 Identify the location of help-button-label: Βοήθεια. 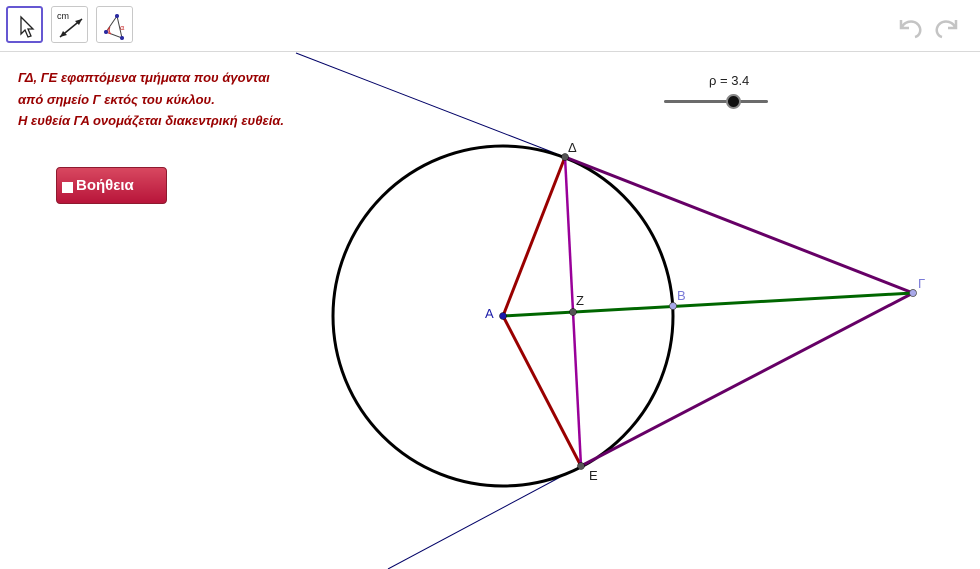
(105, 185).